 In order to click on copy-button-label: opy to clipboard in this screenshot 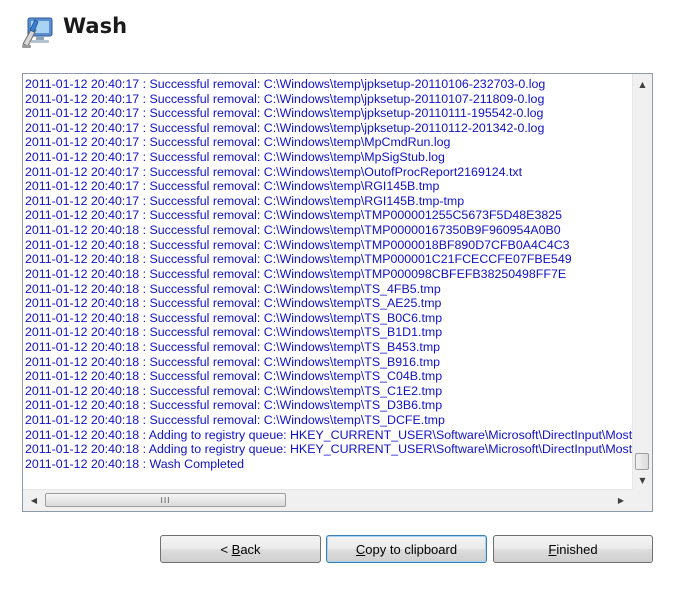, I will do `click(411, 549)`.